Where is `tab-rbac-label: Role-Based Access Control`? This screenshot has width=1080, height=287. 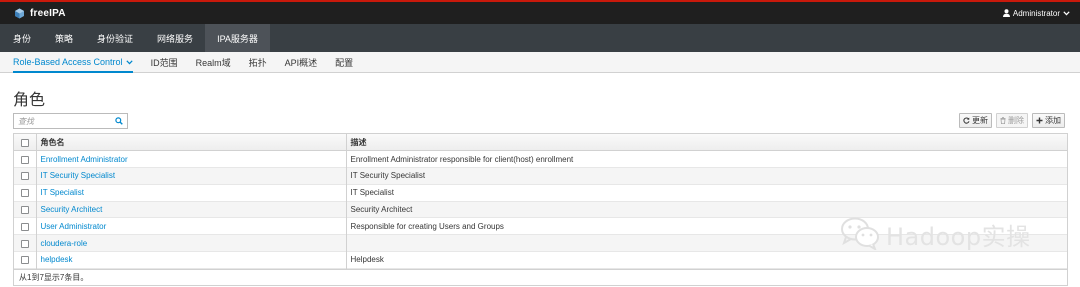 tab-rbac-label: Role-Based Access Control is located at coordinates (68, 62).